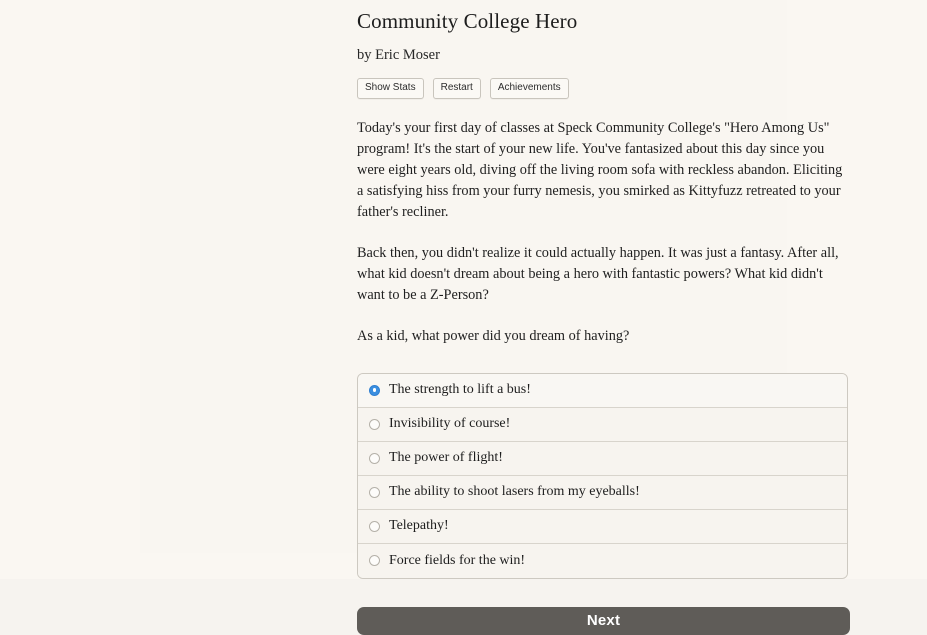  Describe the element at coordinates (457, 560) in the screenshot. I see `choice-label: Force fields for the win!` at that location.